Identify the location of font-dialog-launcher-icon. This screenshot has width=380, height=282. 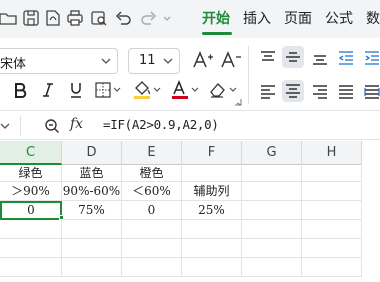
(238, 102).